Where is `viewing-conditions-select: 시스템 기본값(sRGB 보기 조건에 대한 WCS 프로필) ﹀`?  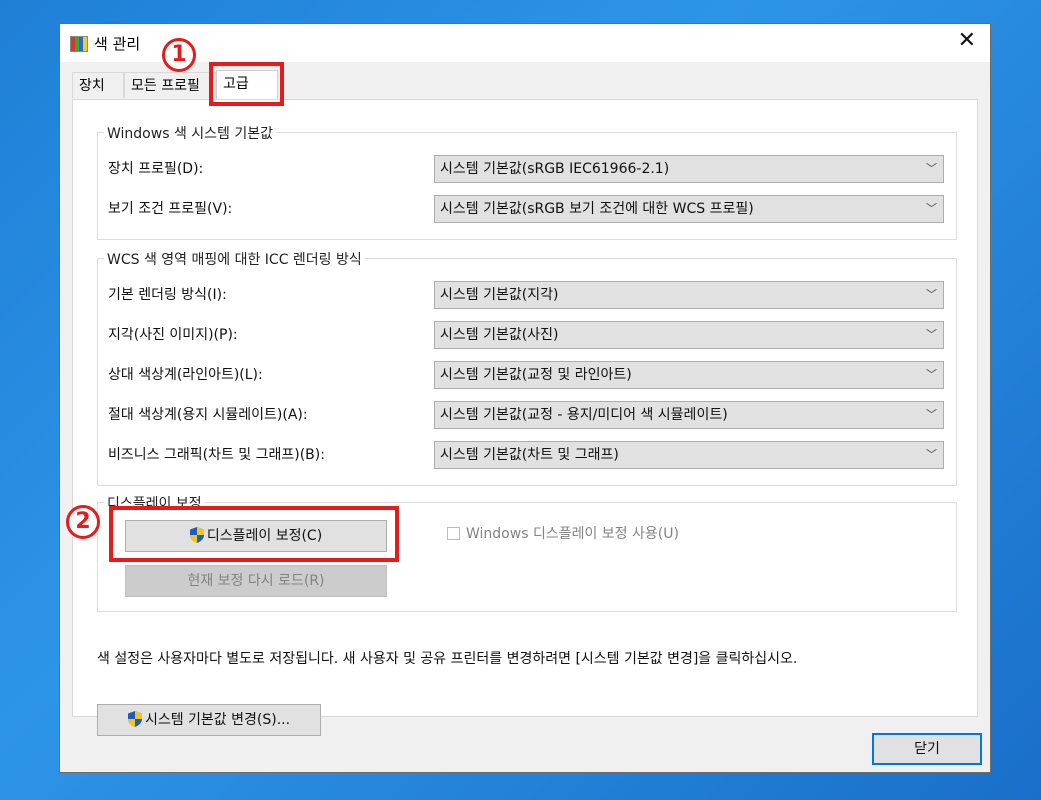
viewing-conditions-select: 시스템 기본값(sRGB 보기 조건에 대한 WCS 프로필) ﹀ is located at coordinates (689, 209).